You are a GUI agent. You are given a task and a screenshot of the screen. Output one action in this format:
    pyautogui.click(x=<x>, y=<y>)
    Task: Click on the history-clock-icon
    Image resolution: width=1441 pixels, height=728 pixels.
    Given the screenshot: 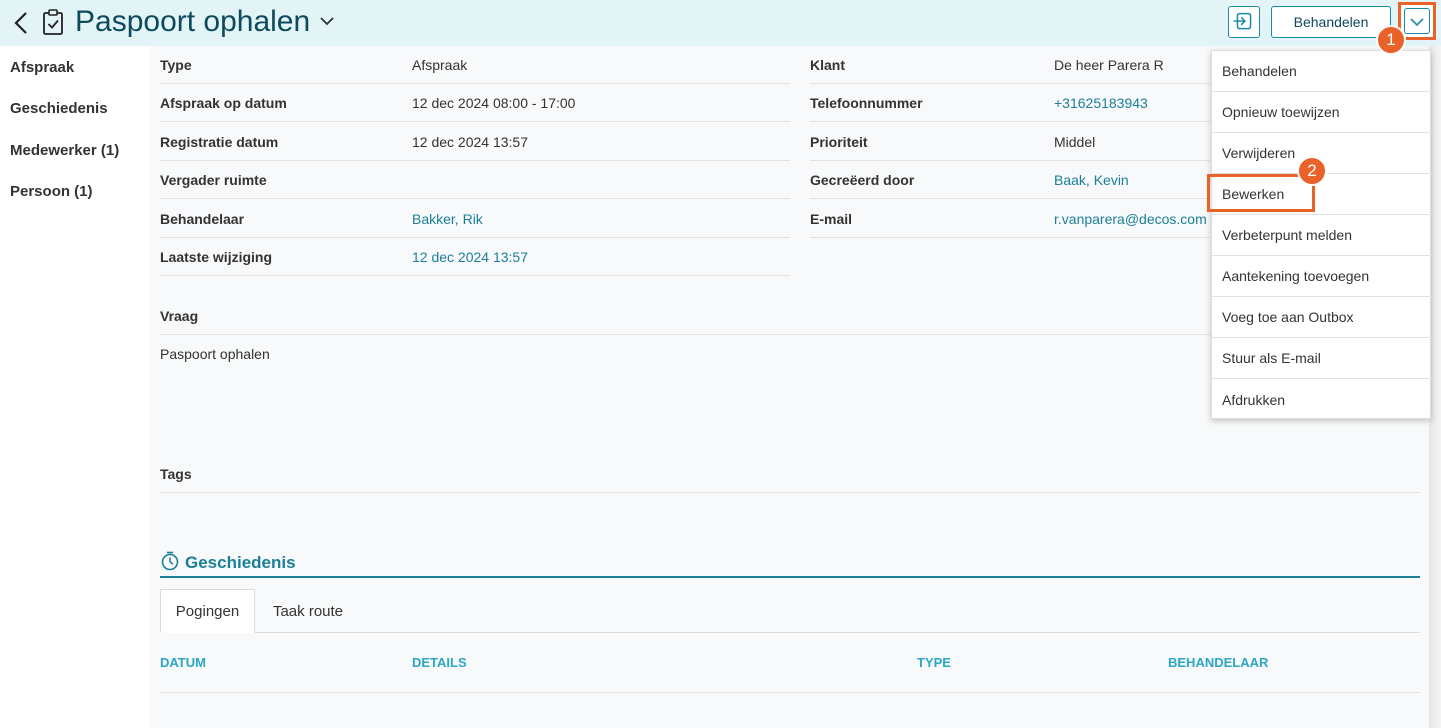 What is the action you would take?
    pyautogui.click(x=170, y=561)
    